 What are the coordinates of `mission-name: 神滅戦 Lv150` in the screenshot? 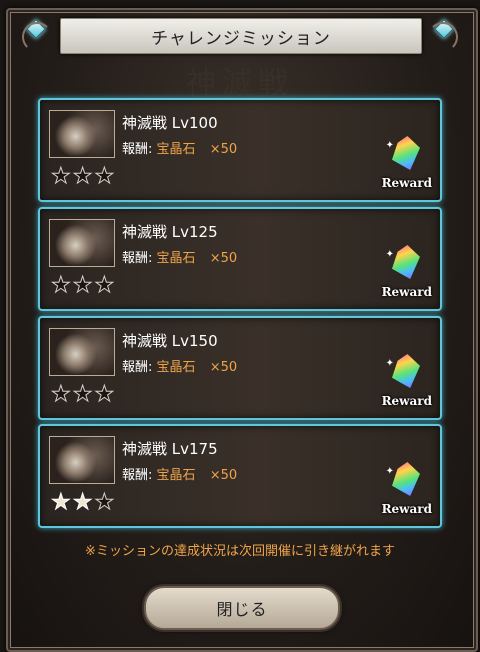 It's located at (170, 341).